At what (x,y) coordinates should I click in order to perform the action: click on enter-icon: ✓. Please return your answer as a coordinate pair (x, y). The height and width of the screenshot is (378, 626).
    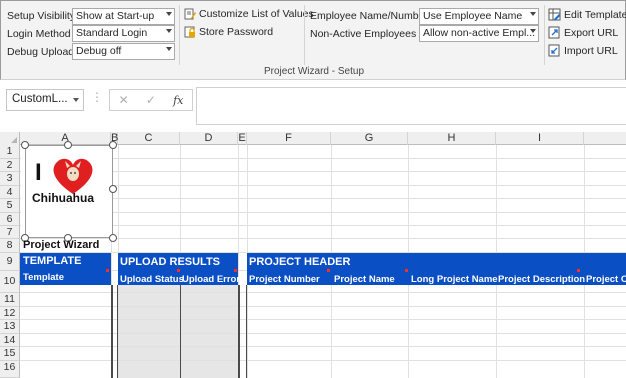
    Looking at the image, I should click on (151, 100).